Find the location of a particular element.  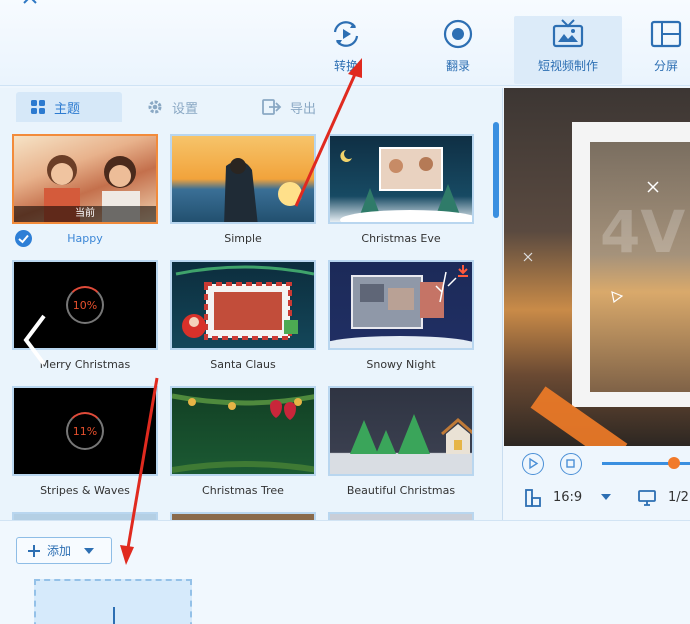

beautiful-christmas-scene-image is located at coordinates (411, 434).